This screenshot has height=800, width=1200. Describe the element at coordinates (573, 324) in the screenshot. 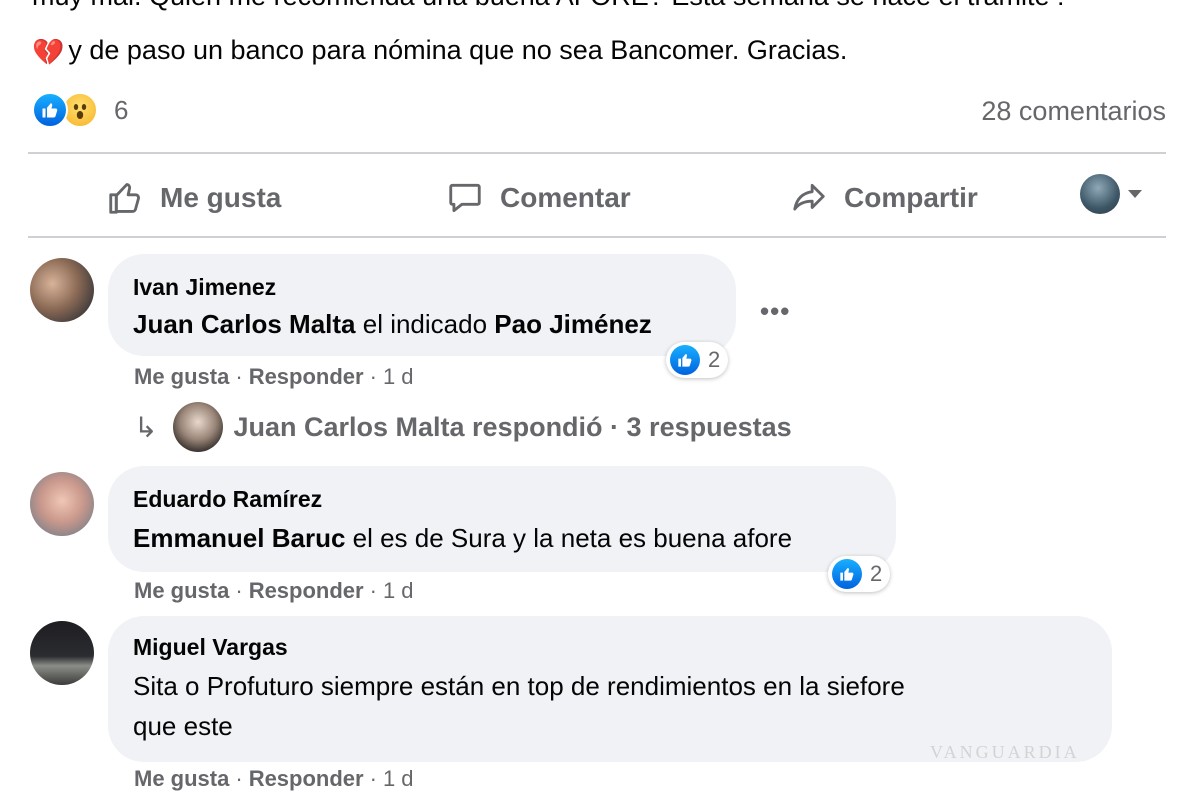

I see `mention-link: Pao Jiménez` at that location.